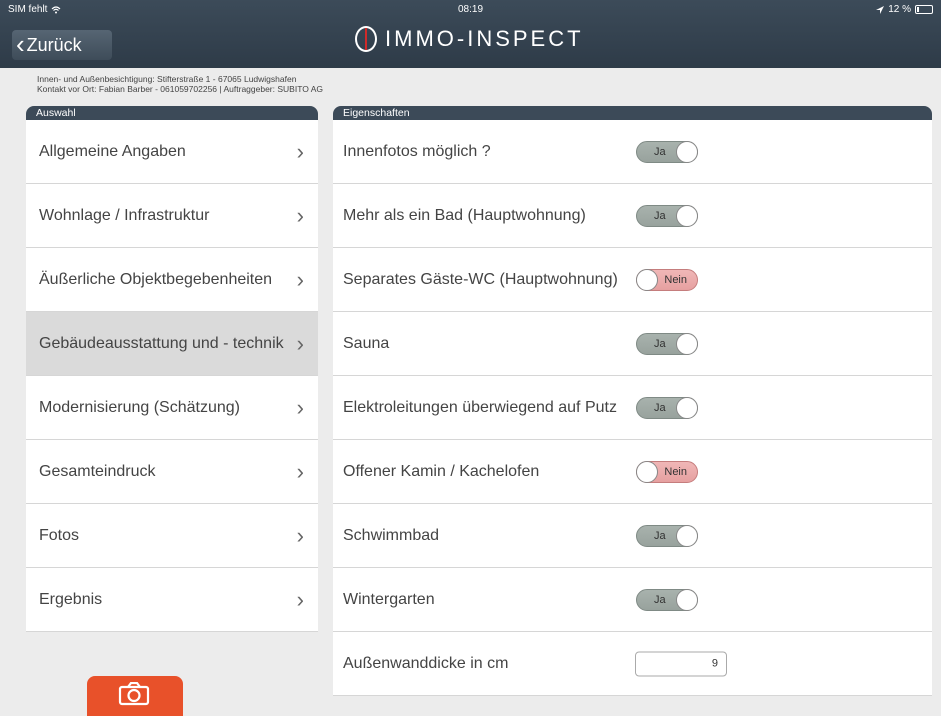 The height and width of the screenshot is (716, 941). I want to click on menu-item-label: Modernisierung (Schätzung), so click(139, 407).